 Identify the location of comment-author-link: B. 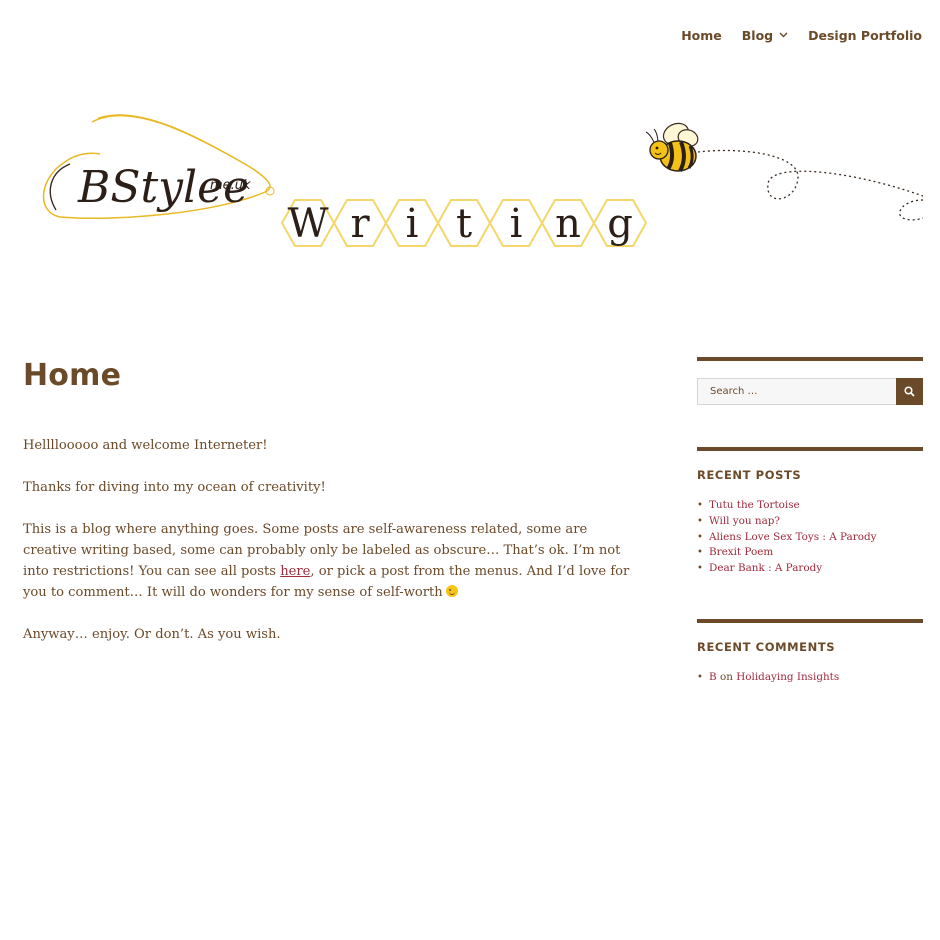
(713, 677).